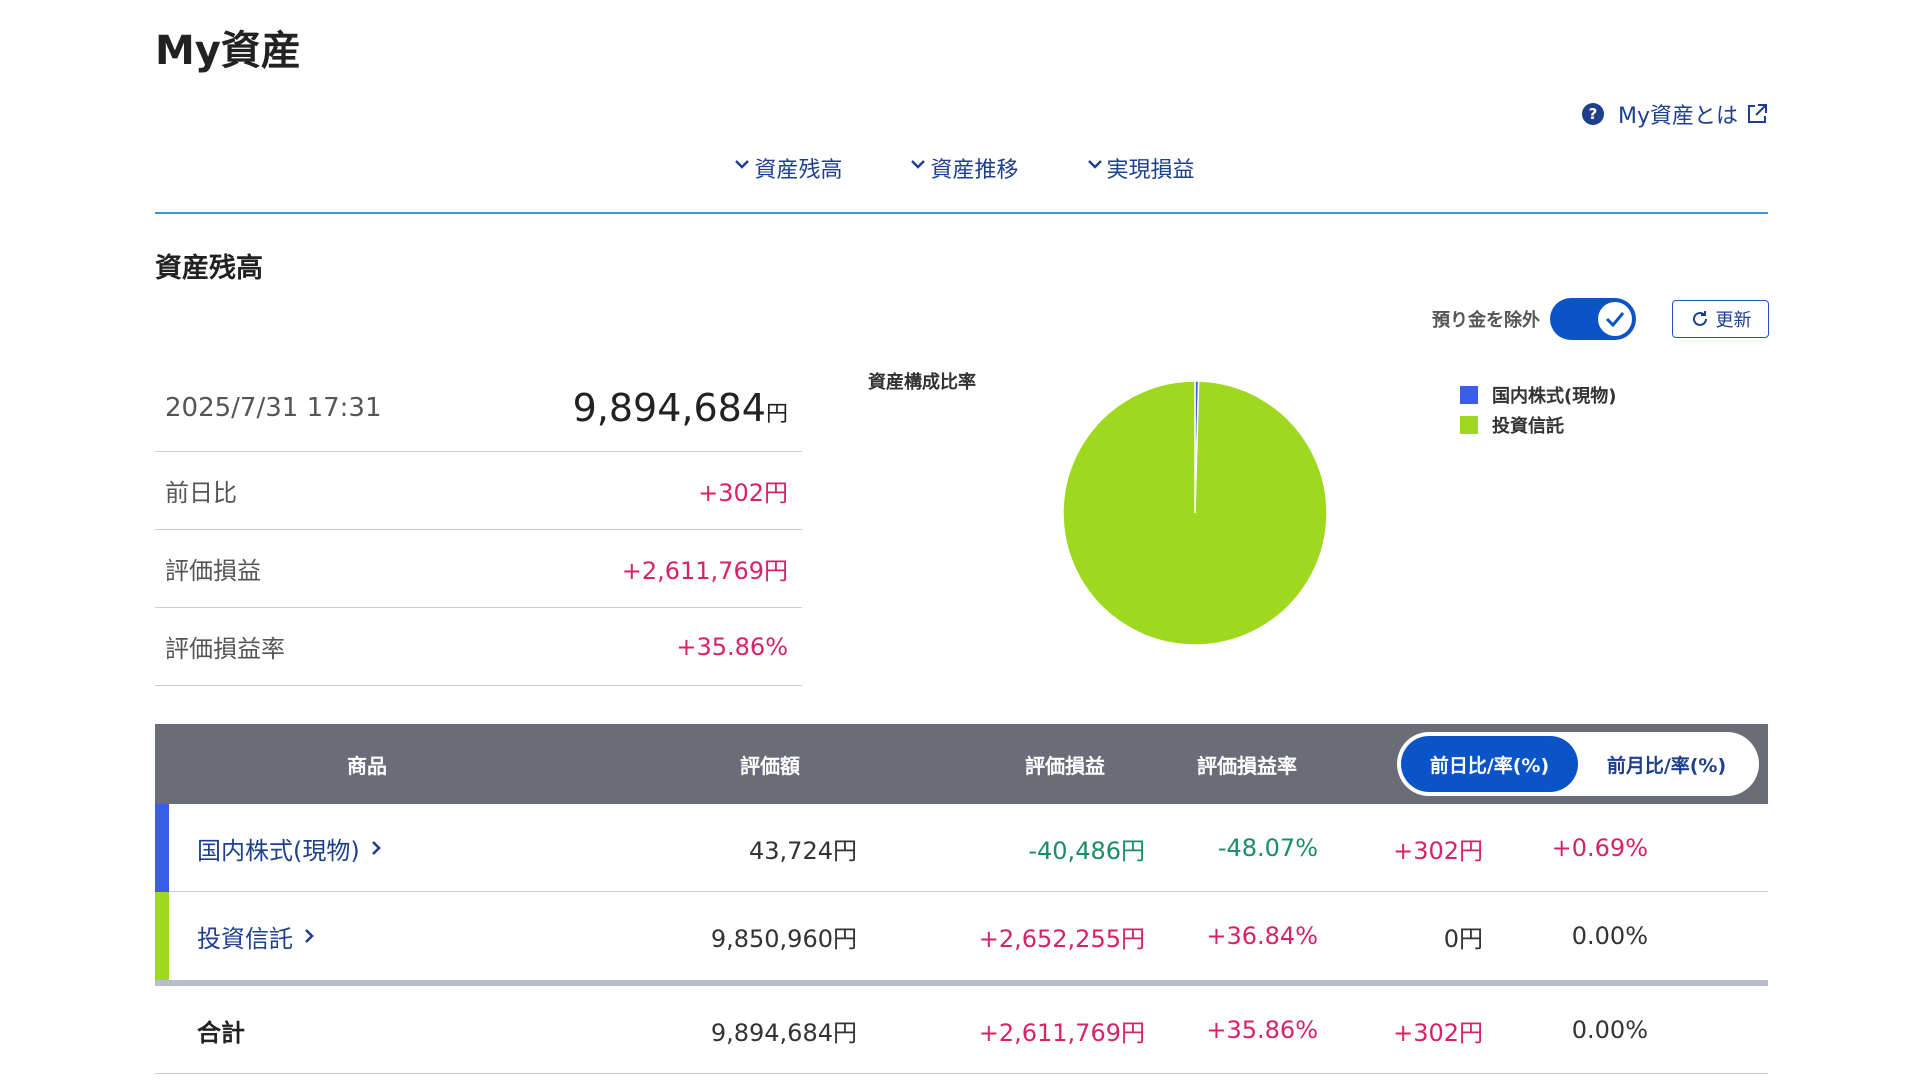  Describe the element at coordinates (478, 408) in the screenshot. I see `summary-total-row: 2025/7/31 17:31 9,894,684円` at that location.